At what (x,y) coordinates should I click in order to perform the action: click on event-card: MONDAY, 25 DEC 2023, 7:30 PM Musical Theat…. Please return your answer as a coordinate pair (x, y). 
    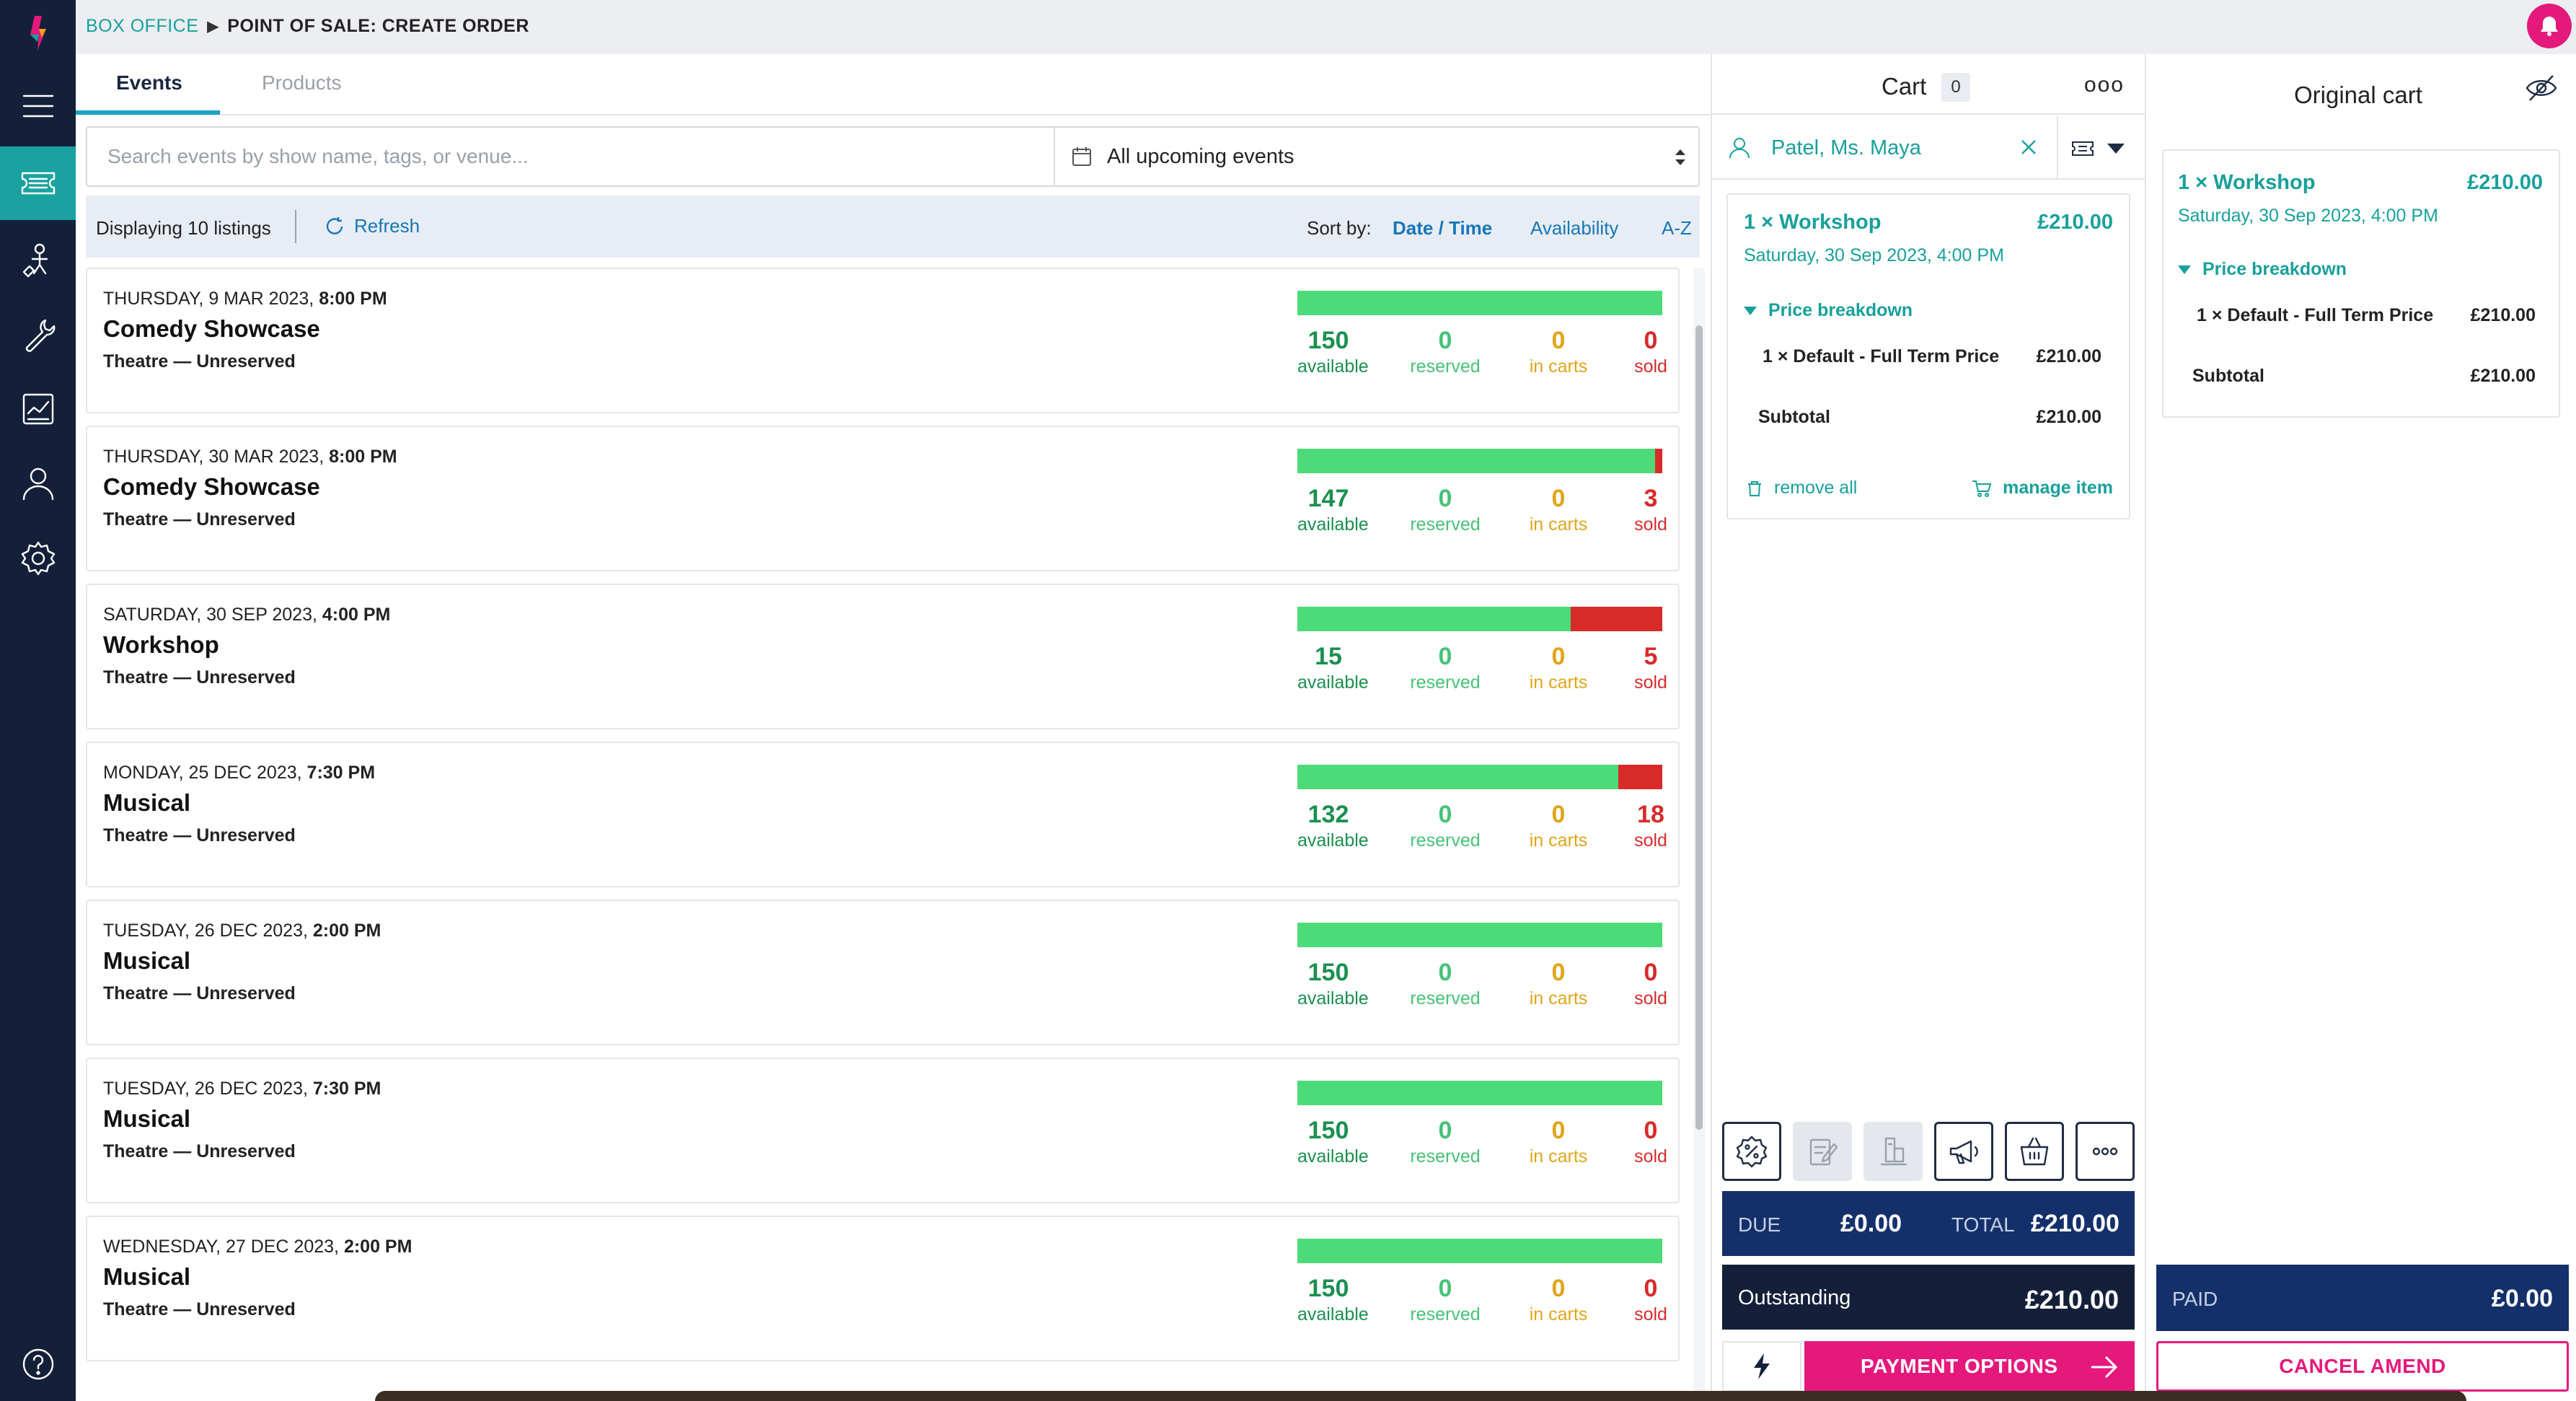
    Looking at the image, I should click on (883, 814).